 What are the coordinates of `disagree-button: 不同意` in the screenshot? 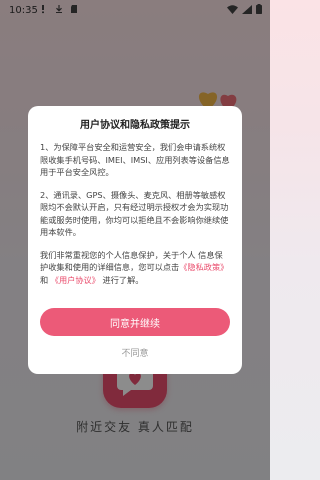 It's located at (135, 352).